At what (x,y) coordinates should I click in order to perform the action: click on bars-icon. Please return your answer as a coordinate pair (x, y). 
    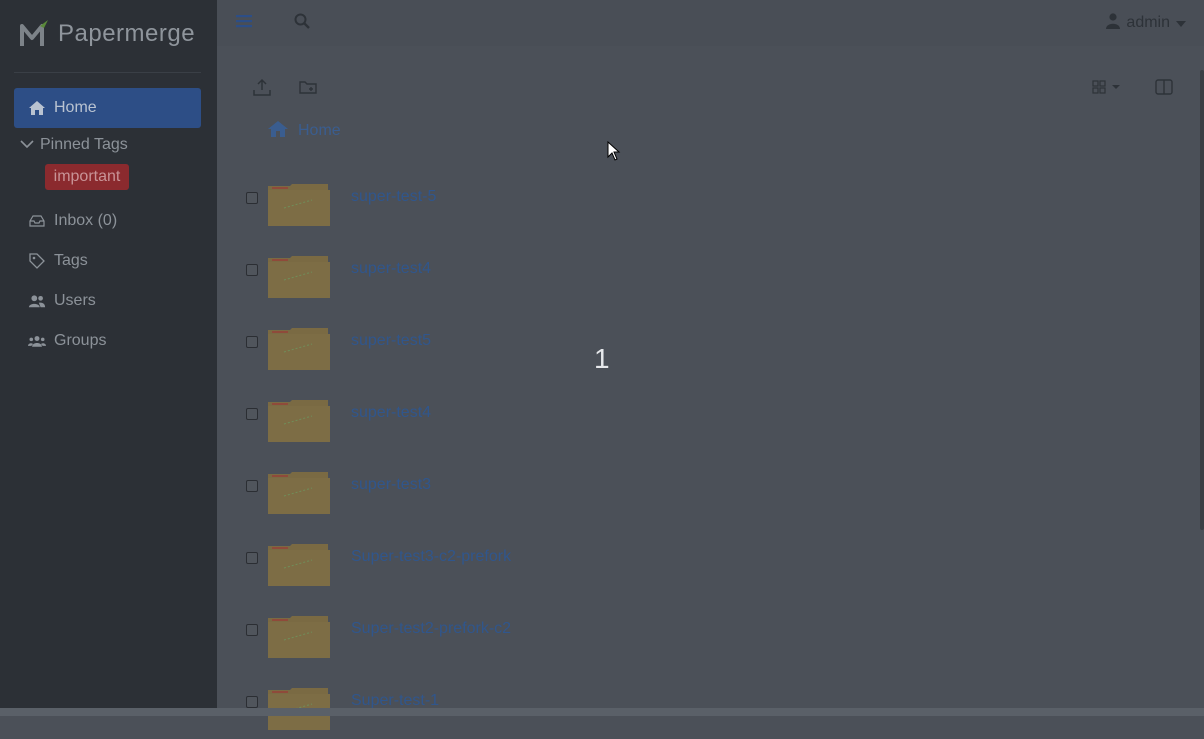
    Looking at the image, I should click on (244, 23).